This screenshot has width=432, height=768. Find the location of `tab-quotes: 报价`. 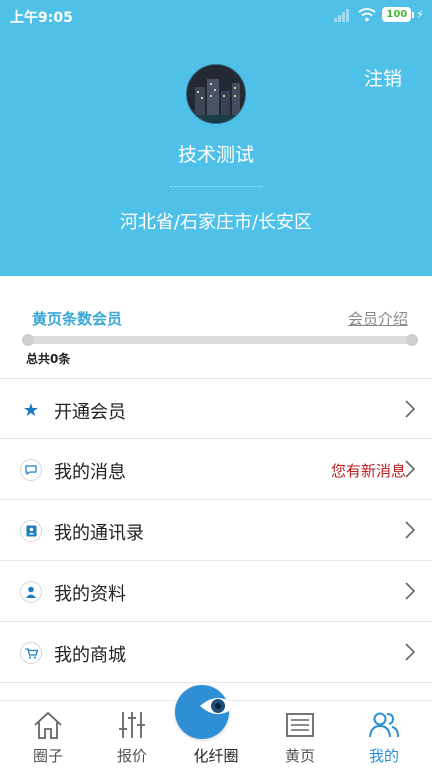

tab-quotes: 报价 is located at coordinates (132, 734).